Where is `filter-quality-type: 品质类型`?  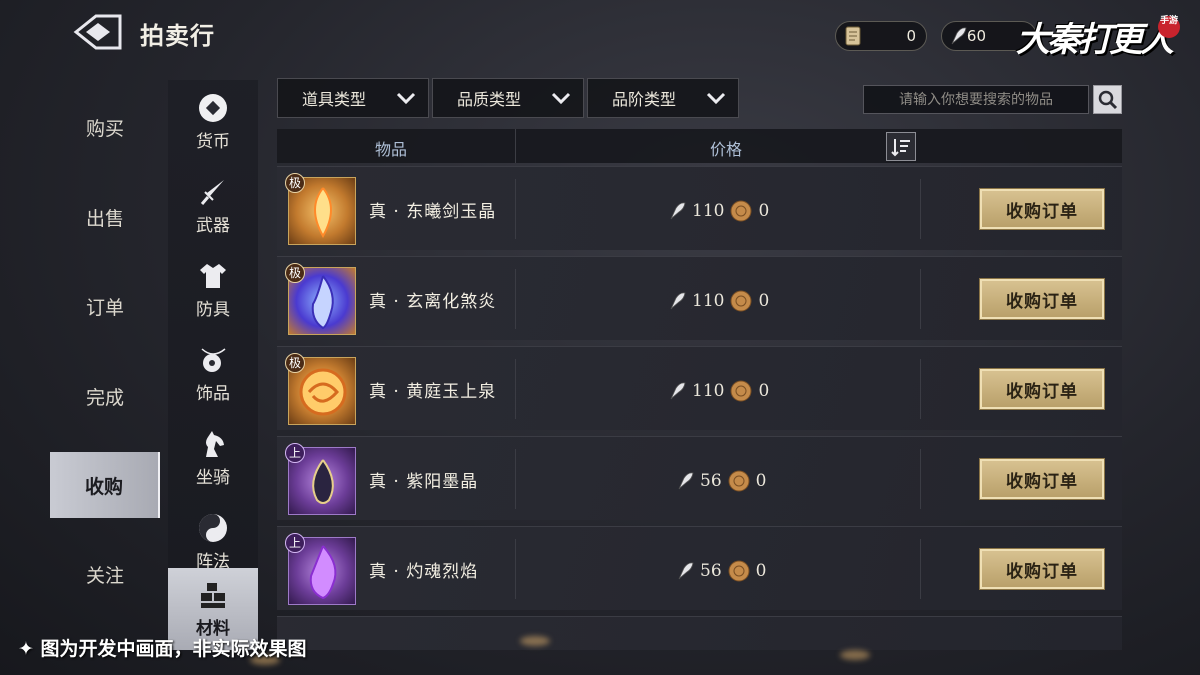
filter-quality-type: 品质类型 is located at coordinates (508, 98).